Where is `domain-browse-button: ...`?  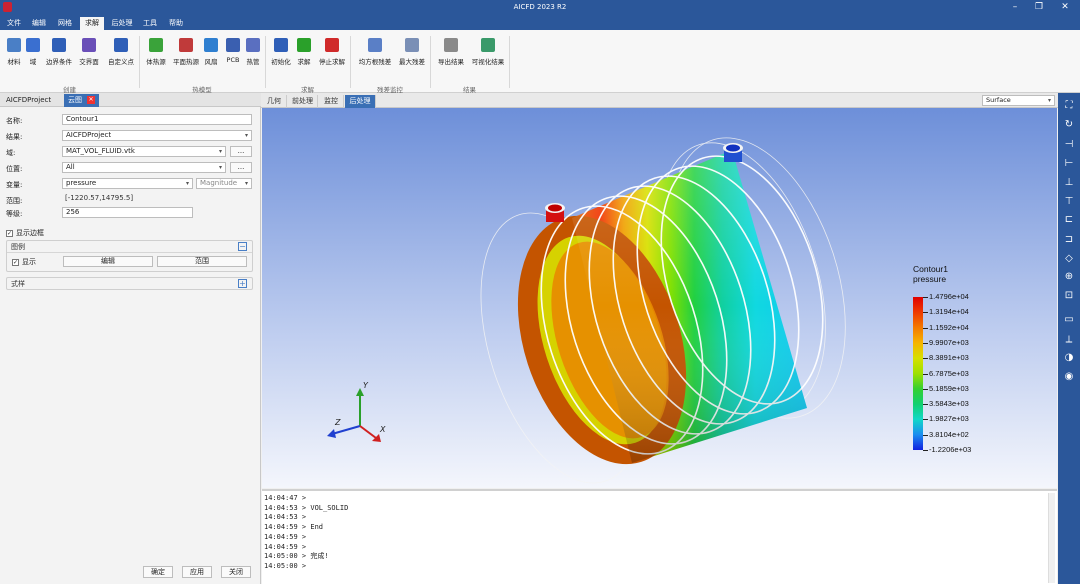
domain-browse-button: ... is located at coordinates (241, 151).